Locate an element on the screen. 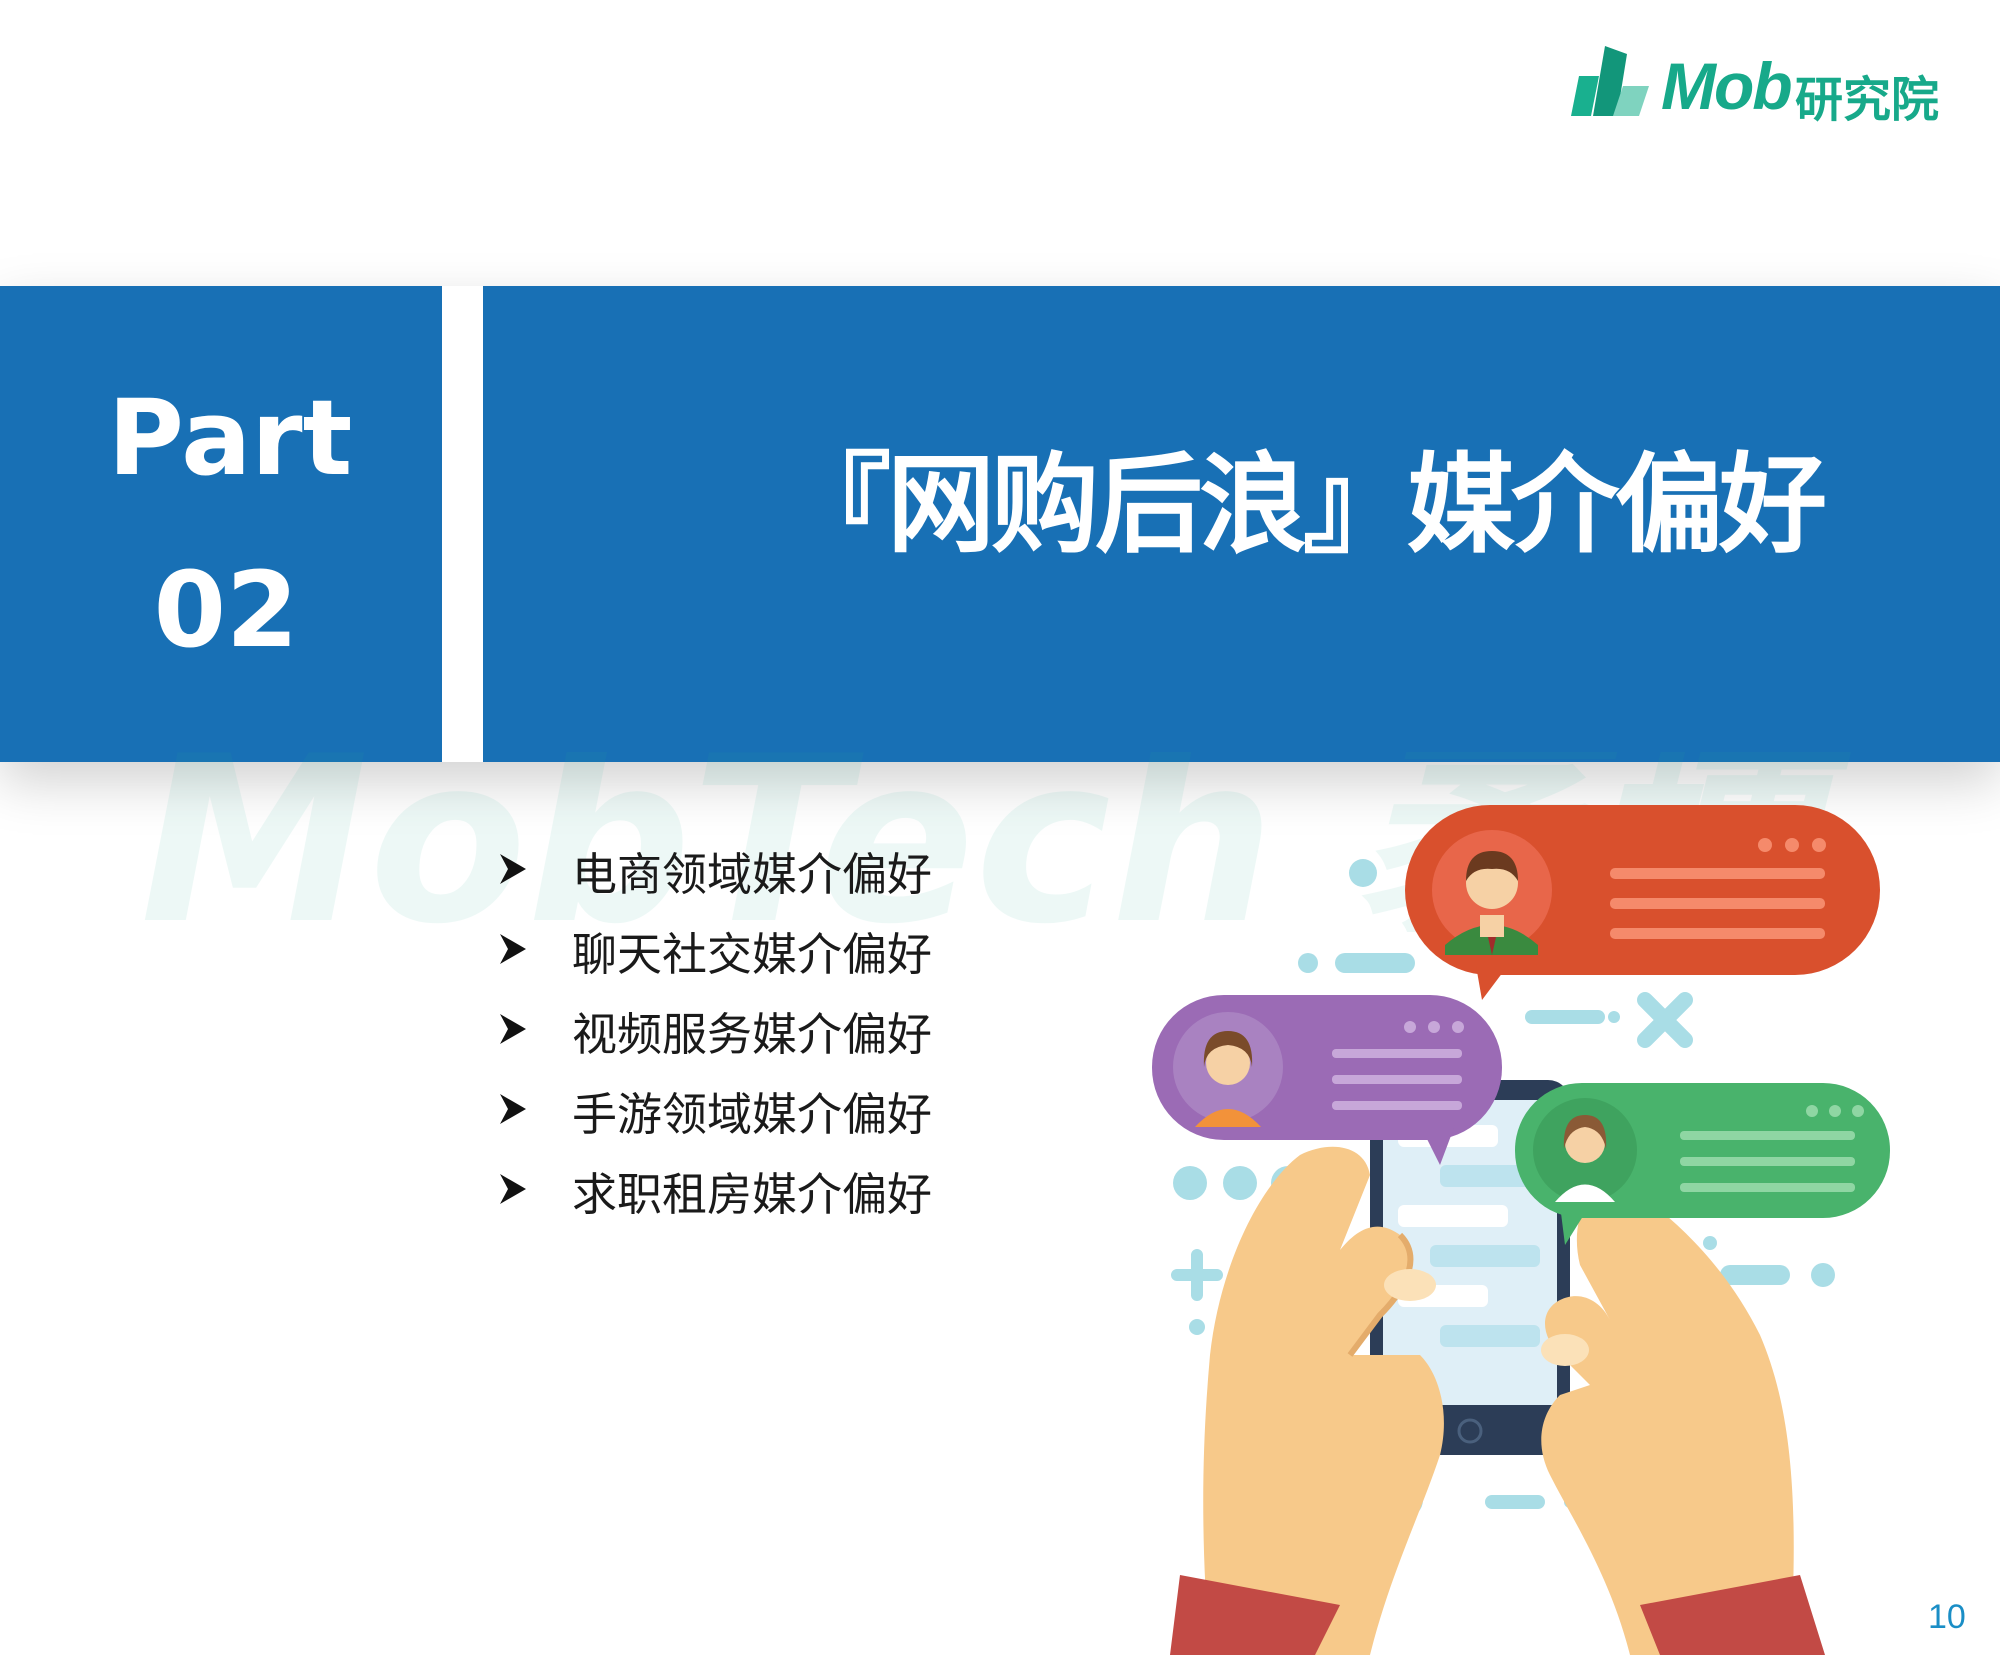 This screenshot has width=2000, height=1660. logo-cjk-text: 研究院 is located at coordinates (1867, 100).